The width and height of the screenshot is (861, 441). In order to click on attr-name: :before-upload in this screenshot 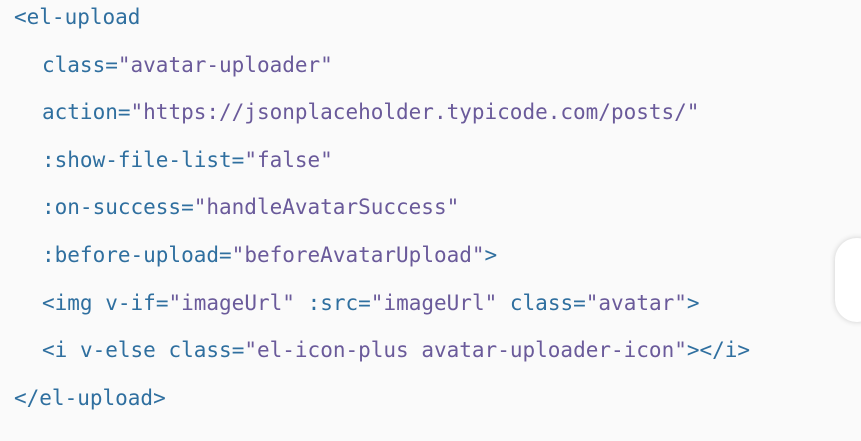, I will do `click(131, 254)`.